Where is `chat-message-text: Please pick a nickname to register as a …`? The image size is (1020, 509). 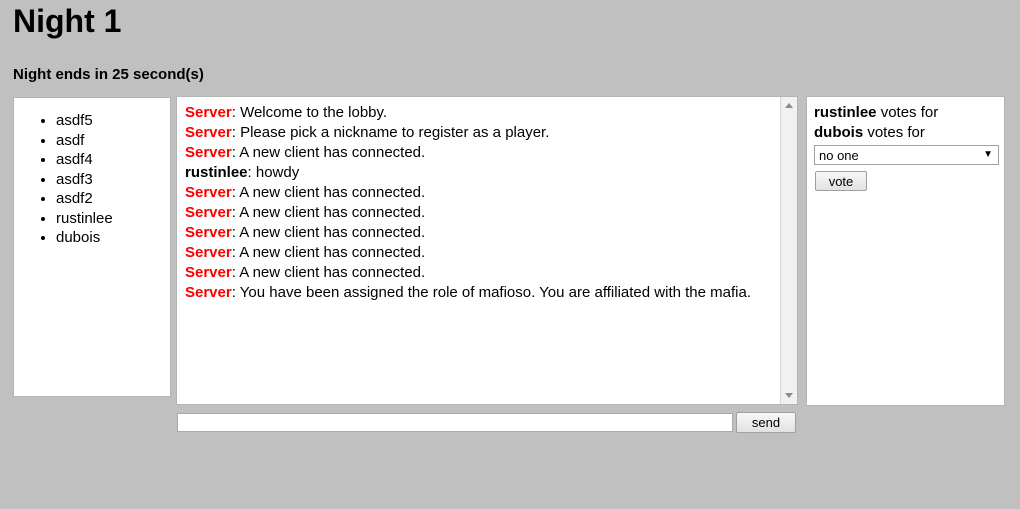 chat-message-text: Please pick a nickname to register as a … is located at coordinates (395, 132).